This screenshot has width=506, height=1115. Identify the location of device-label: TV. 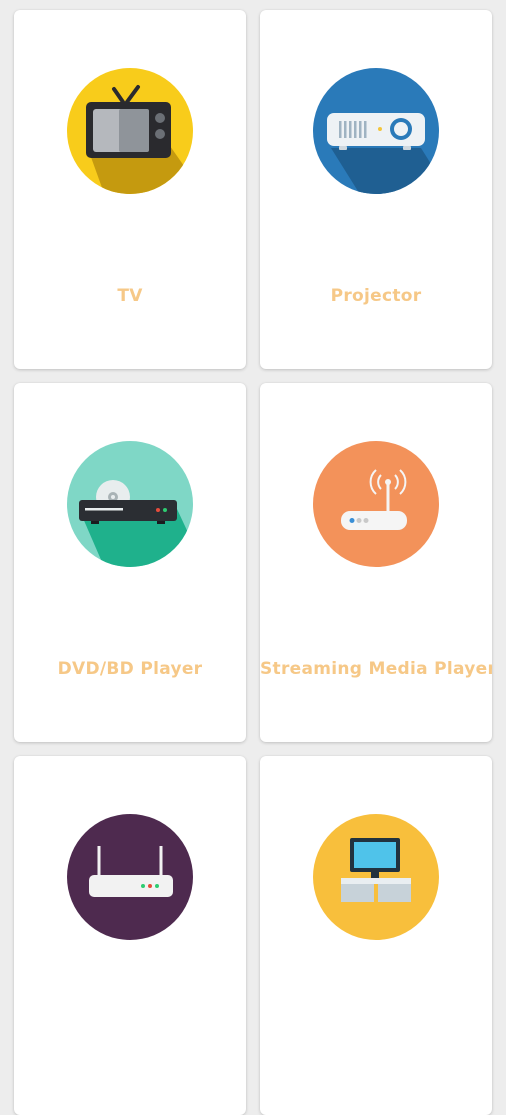
(130, 296).